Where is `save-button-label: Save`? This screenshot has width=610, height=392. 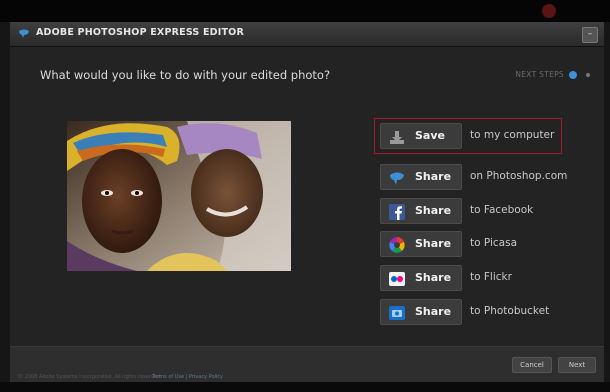
save-button-label: Save is located at coordinates (430, 135).